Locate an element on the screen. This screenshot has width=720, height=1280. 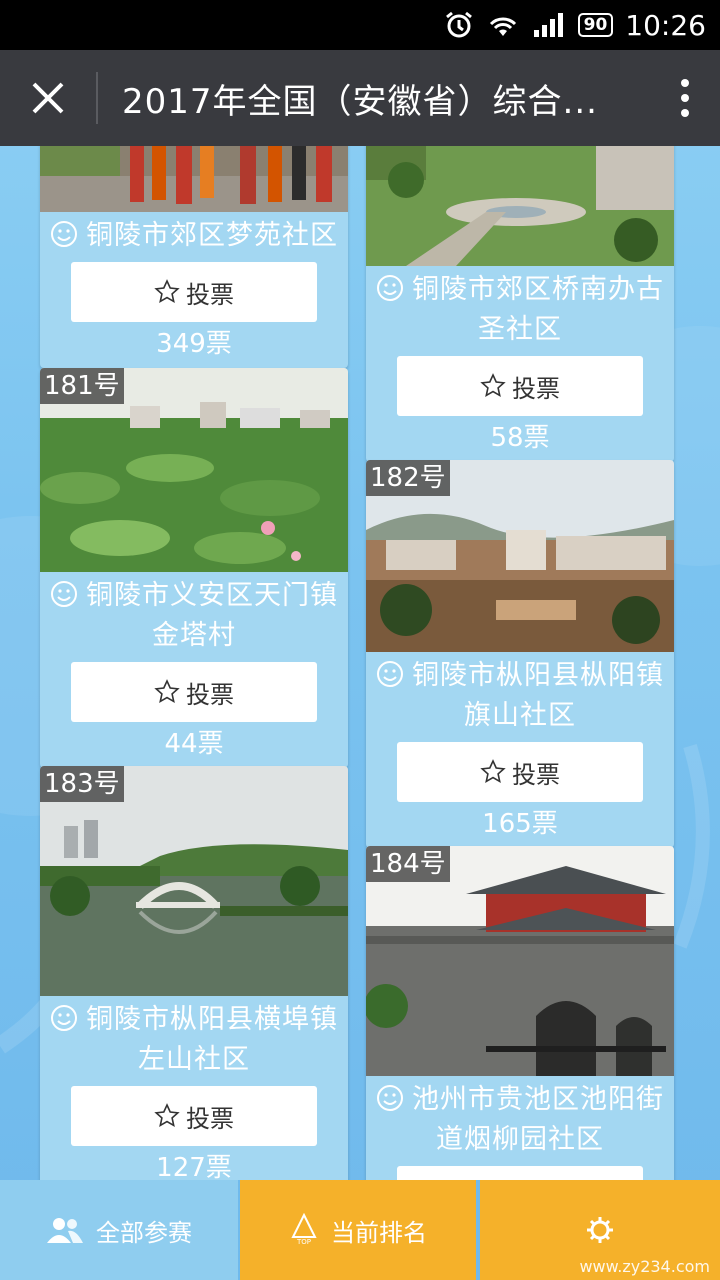
more-button is located at coordinates (685, 98).